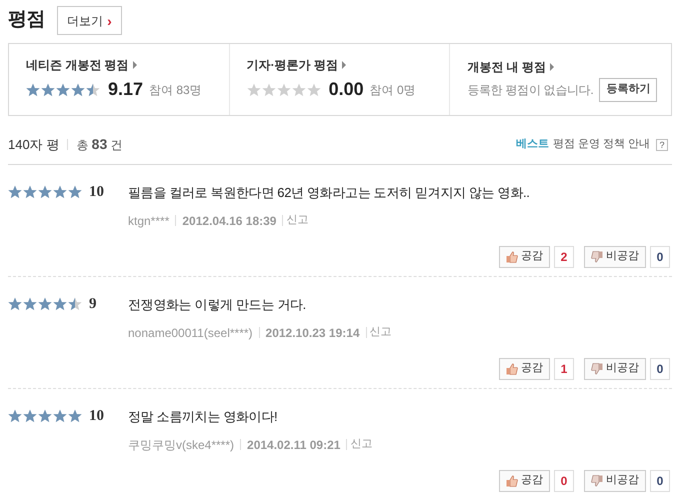  I want to click on summary-label: 개봉전 내 평점, so click(506, 67).